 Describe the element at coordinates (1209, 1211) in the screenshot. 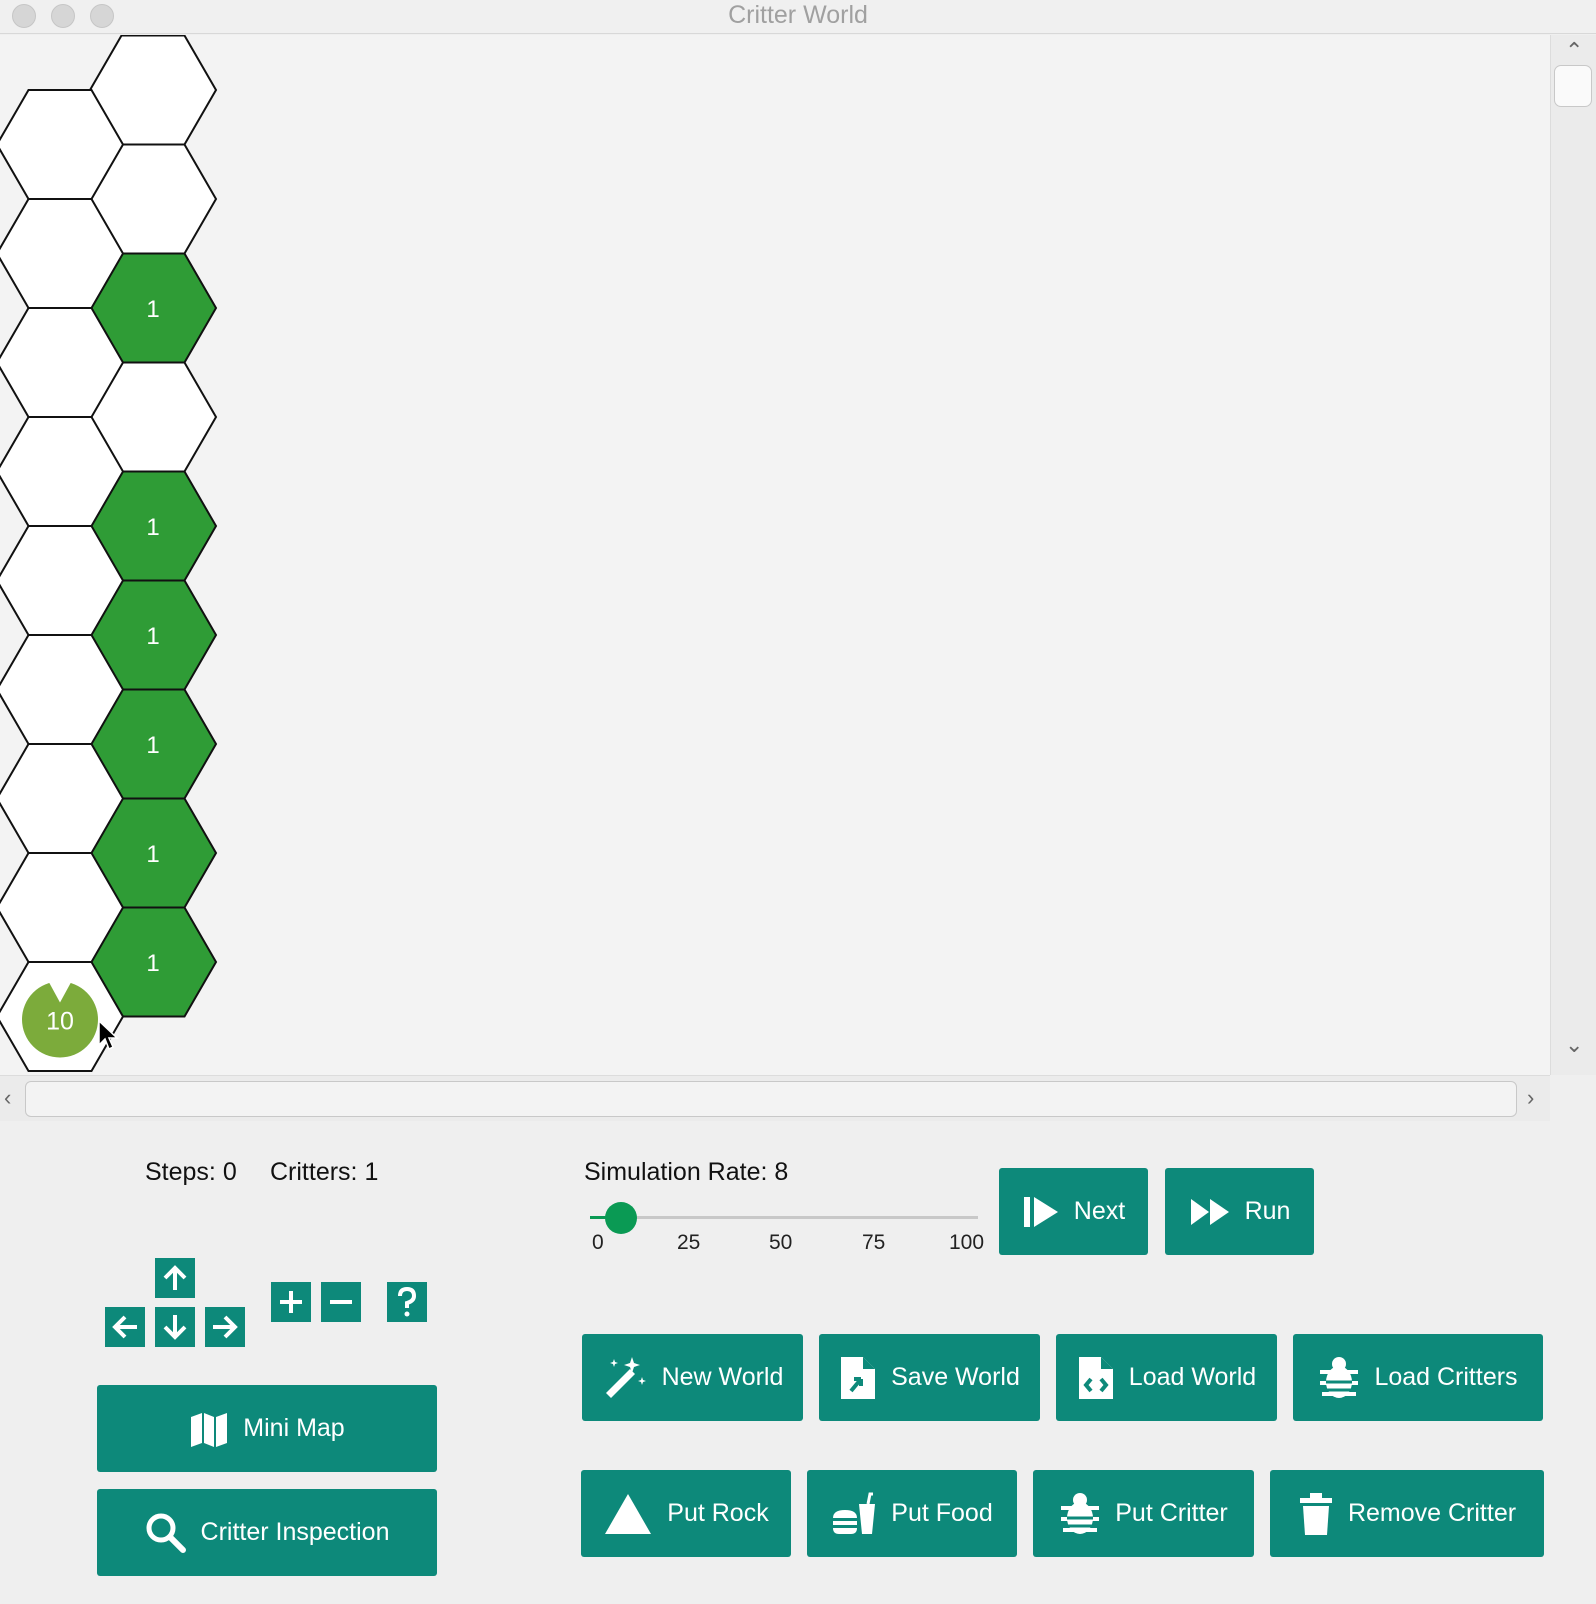

I see `fast-forward-icon` at that location.